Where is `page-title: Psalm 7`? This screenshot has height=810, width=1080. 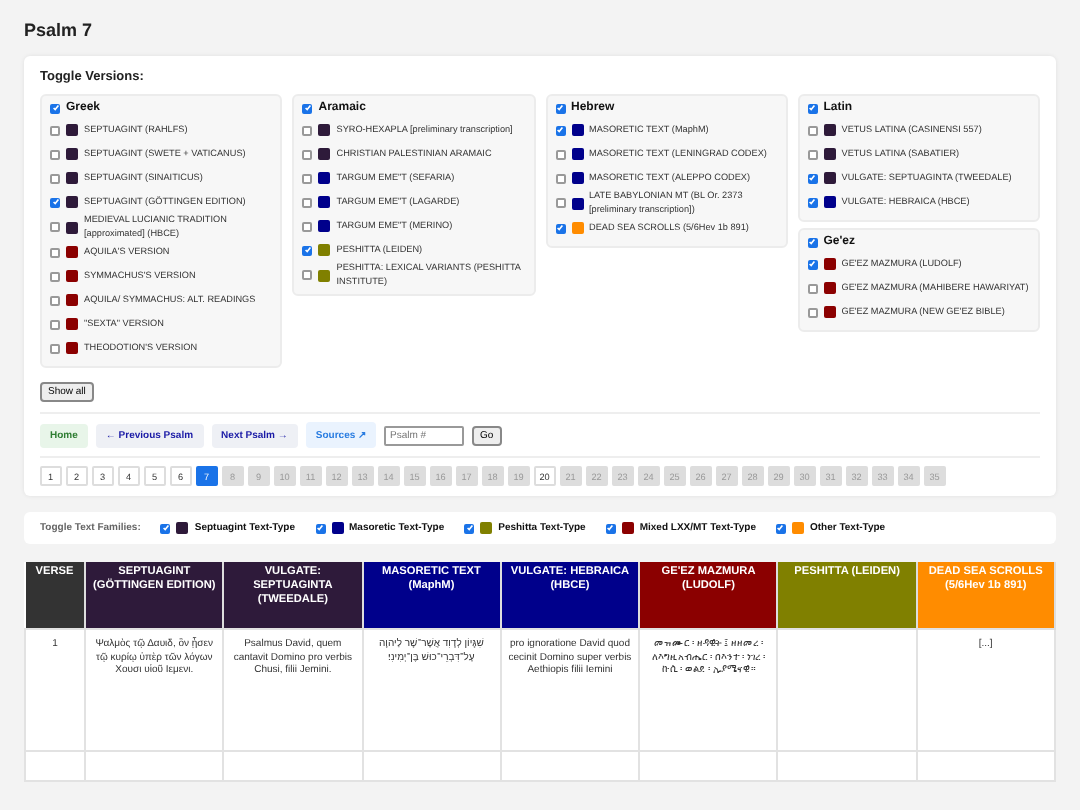 page-title: Psalm 7 is located at coordinates (59, 31).